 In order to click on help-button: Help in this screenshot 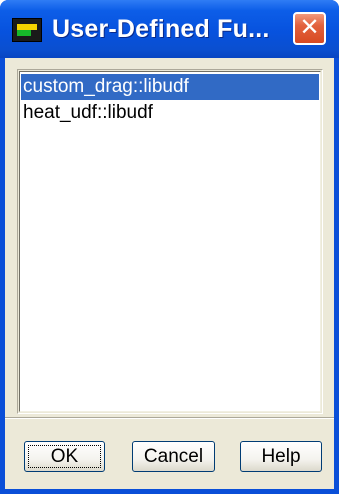, I will do `click(281, 456)`.